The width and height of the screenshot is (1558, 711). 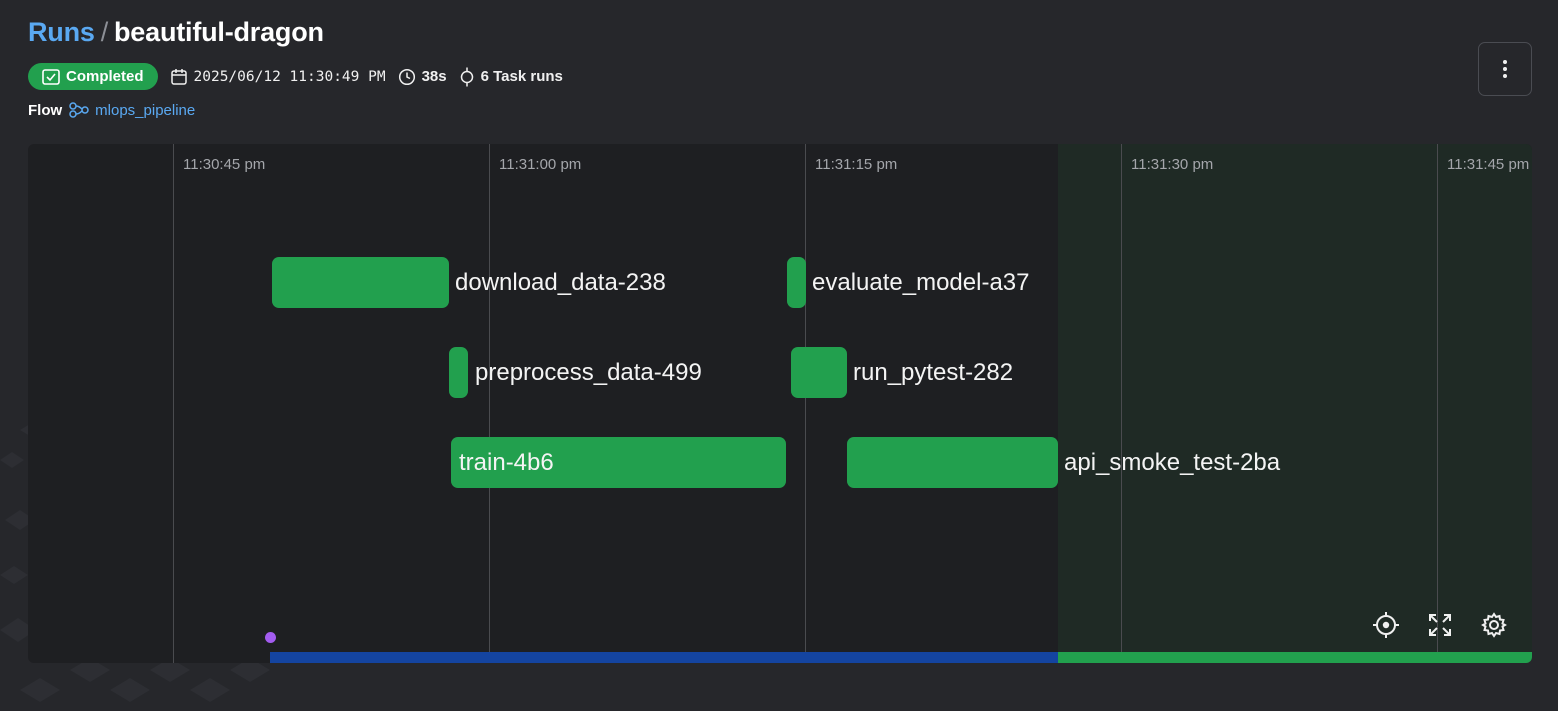 I want to click on vertical-ellipsis-icon, so click(x=1505, y=69).